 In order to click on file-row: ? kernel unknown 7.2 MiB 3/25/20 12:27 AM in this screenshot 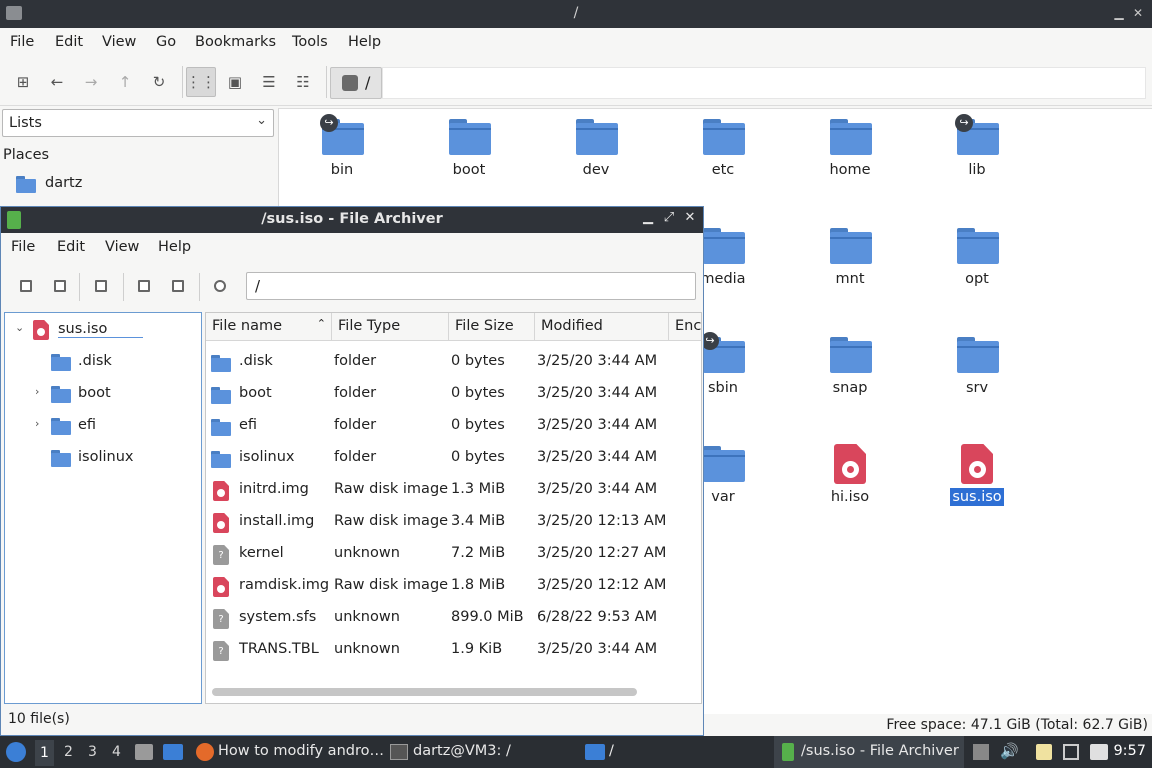, I will do `click(453, 555)`.